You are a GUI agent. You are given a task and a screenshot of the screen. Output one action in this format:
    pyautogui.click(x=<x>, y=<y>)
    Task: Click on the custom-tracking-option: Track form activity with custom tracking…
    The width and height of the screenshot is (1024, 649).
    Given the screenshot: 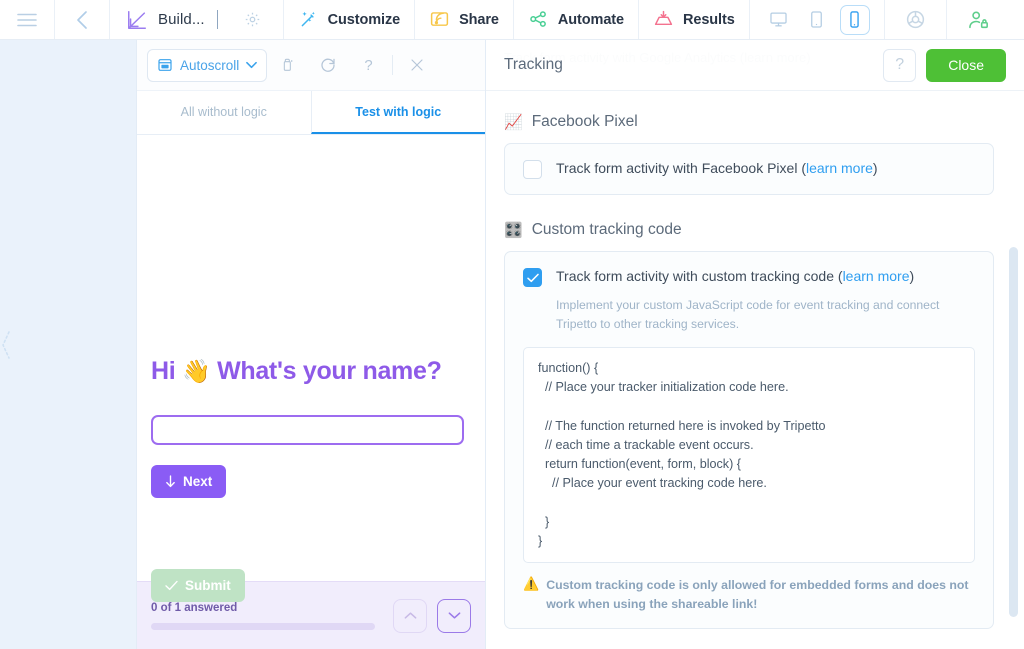 What is the action you would take?
    pyautogui.click(x=749, y=277)
    